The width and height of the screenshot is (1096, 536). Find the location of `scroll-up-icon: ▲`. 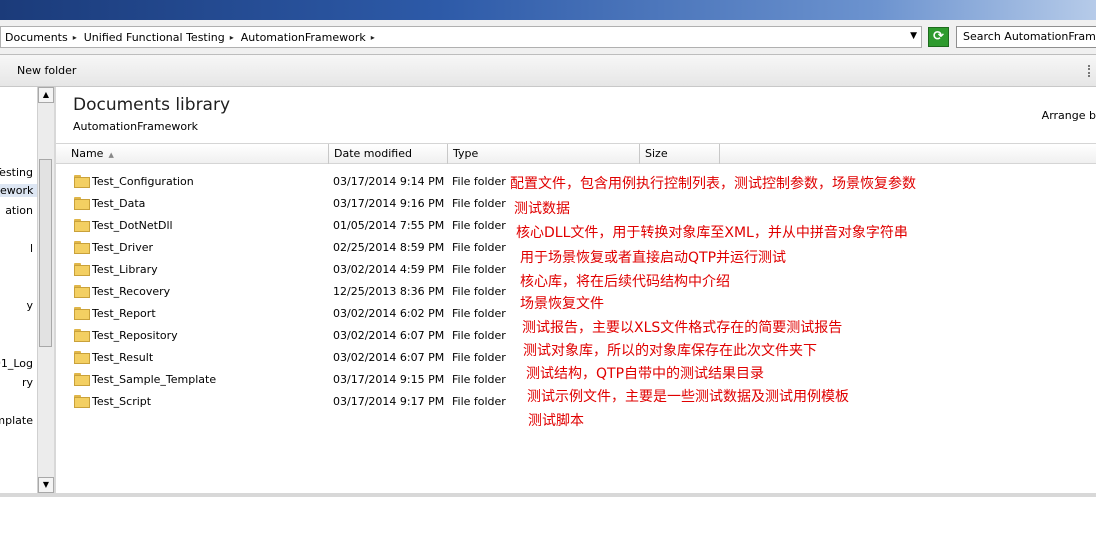

scroll-up-icon: ▲ is located at coordinates (46, 95).